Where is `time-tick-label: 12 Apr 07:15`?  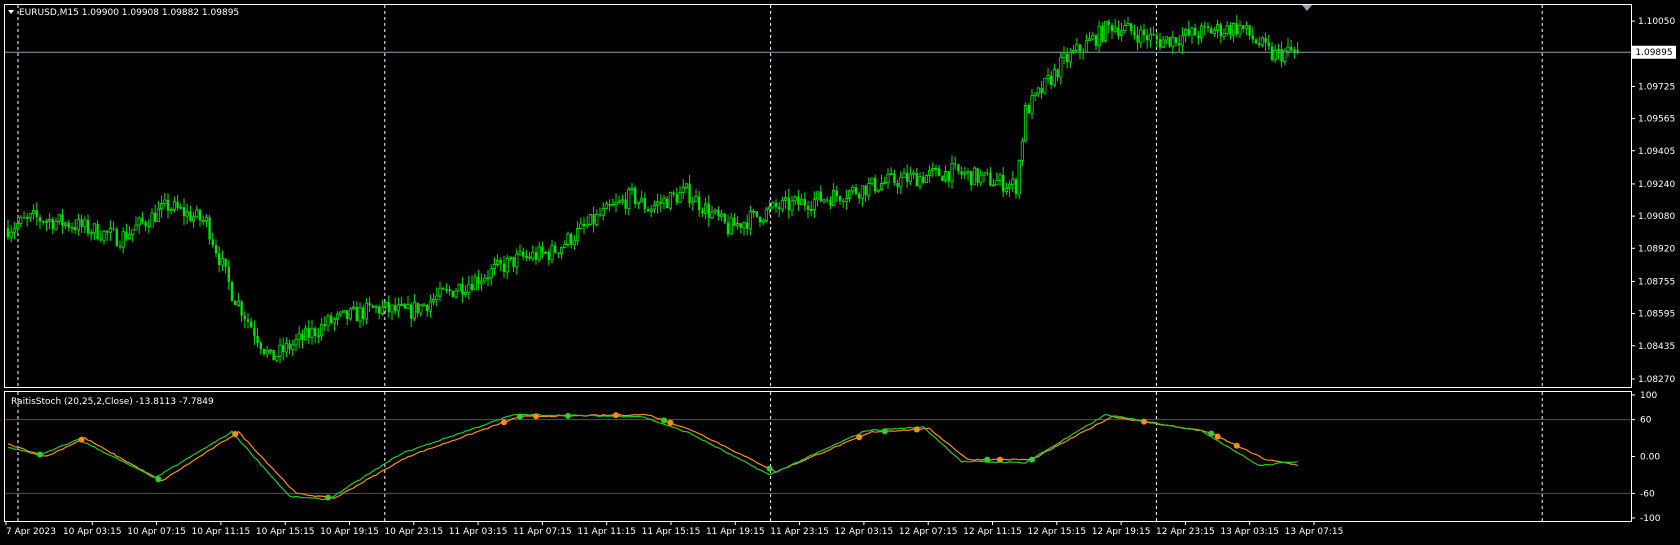 time-tick-label: 12 Apr 07:15 is located at coordinates (928, 532).